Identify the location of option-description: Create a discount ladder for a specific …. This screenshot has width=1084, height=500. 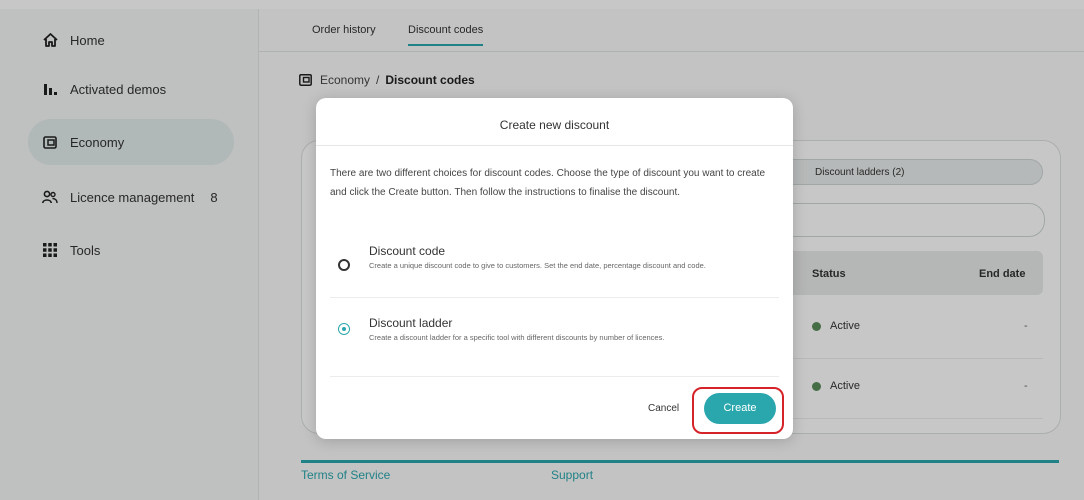
(517, 337).